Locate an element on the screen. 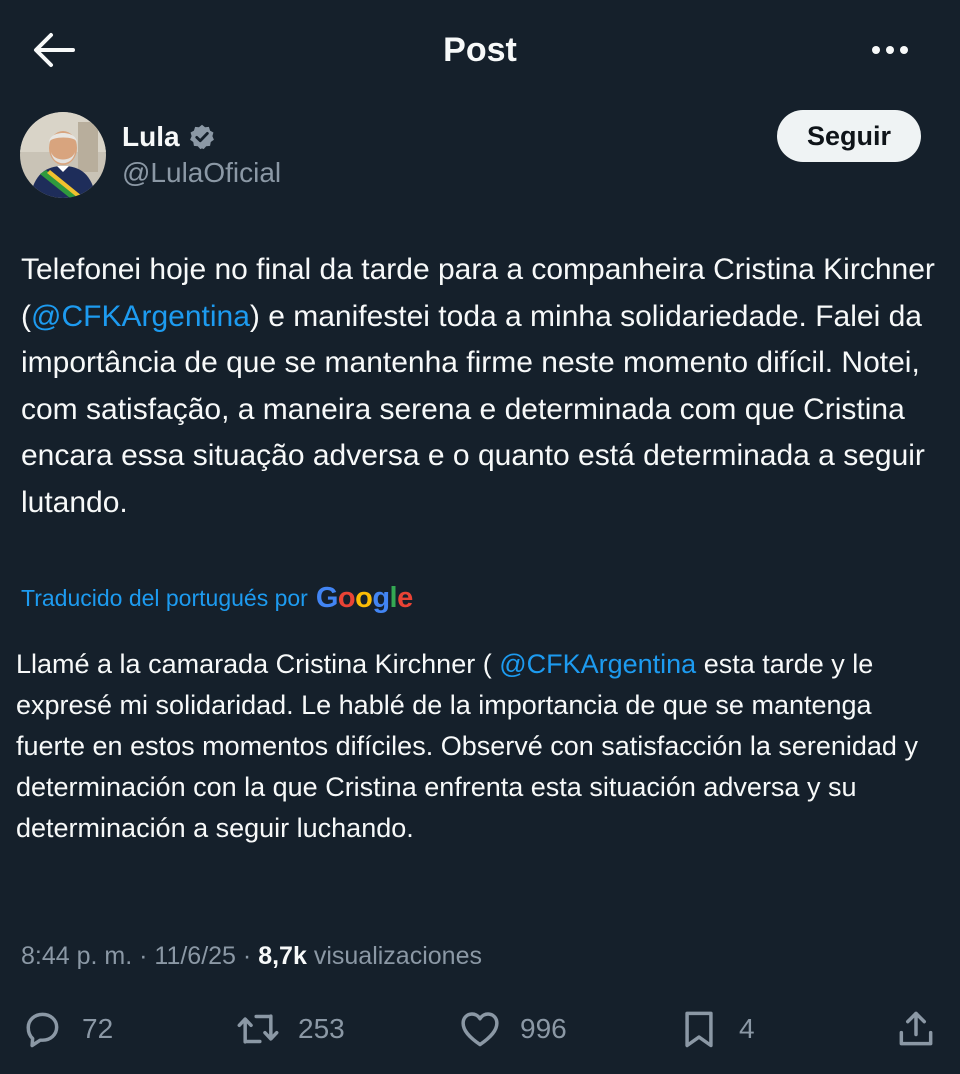  google-logo: Google is located at coordinates (364, 597).